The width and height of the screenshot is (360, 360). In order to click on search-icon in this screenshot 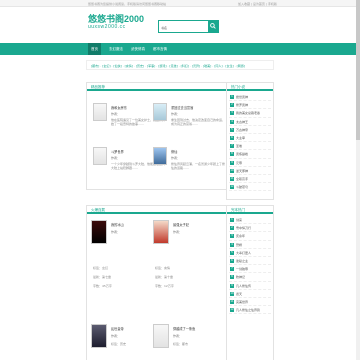, I will do `click(213, 26)`.